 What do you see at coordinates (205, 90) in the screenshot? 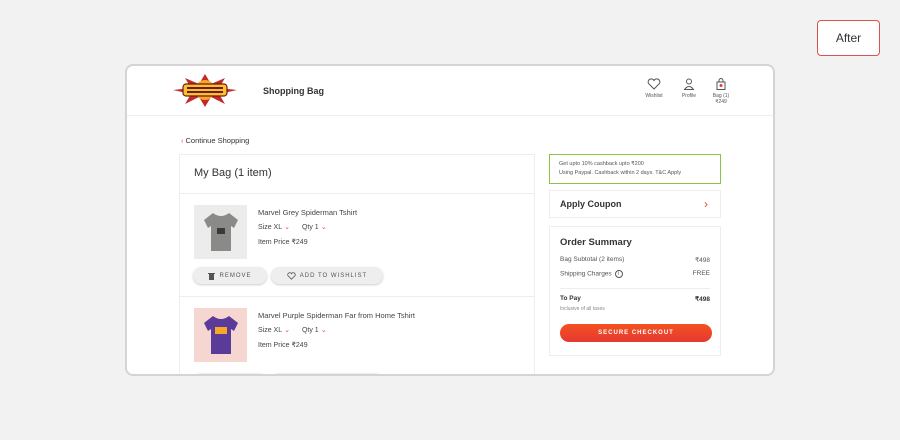
I see `brand-logo` at bounding box center [205, 90].